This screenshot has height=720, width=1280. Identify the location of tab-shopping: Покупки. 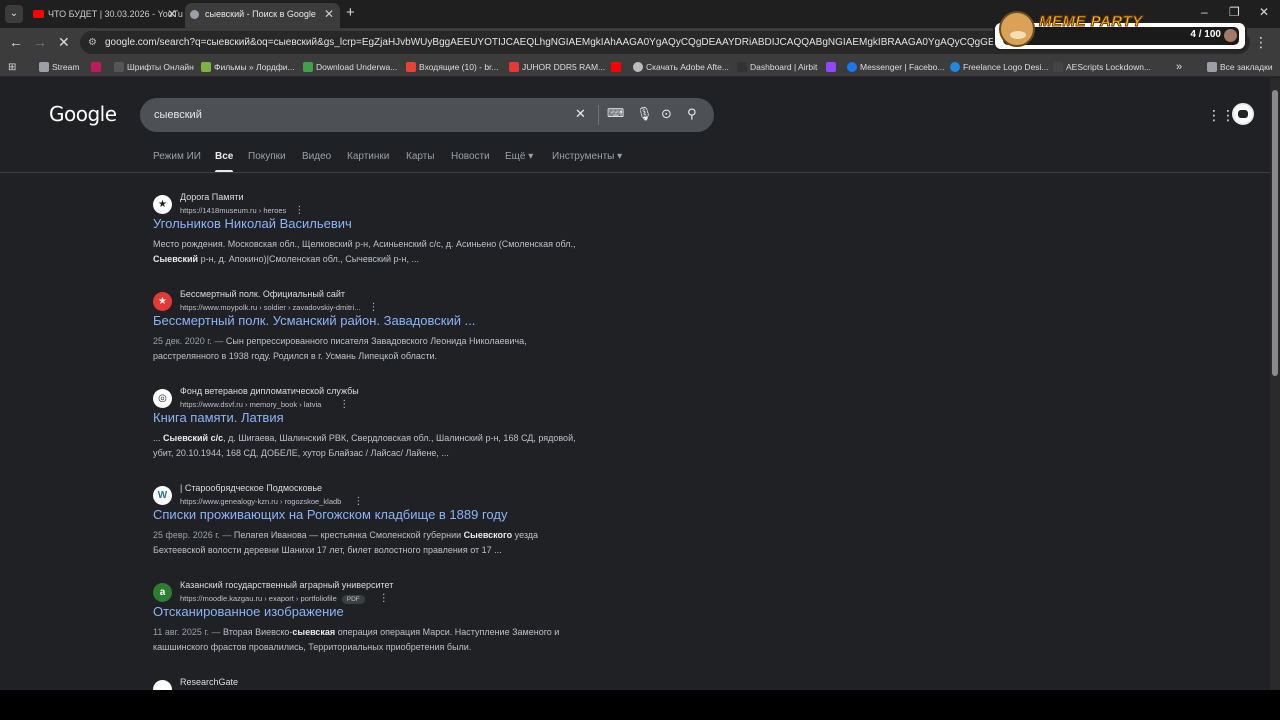
(267, 156).